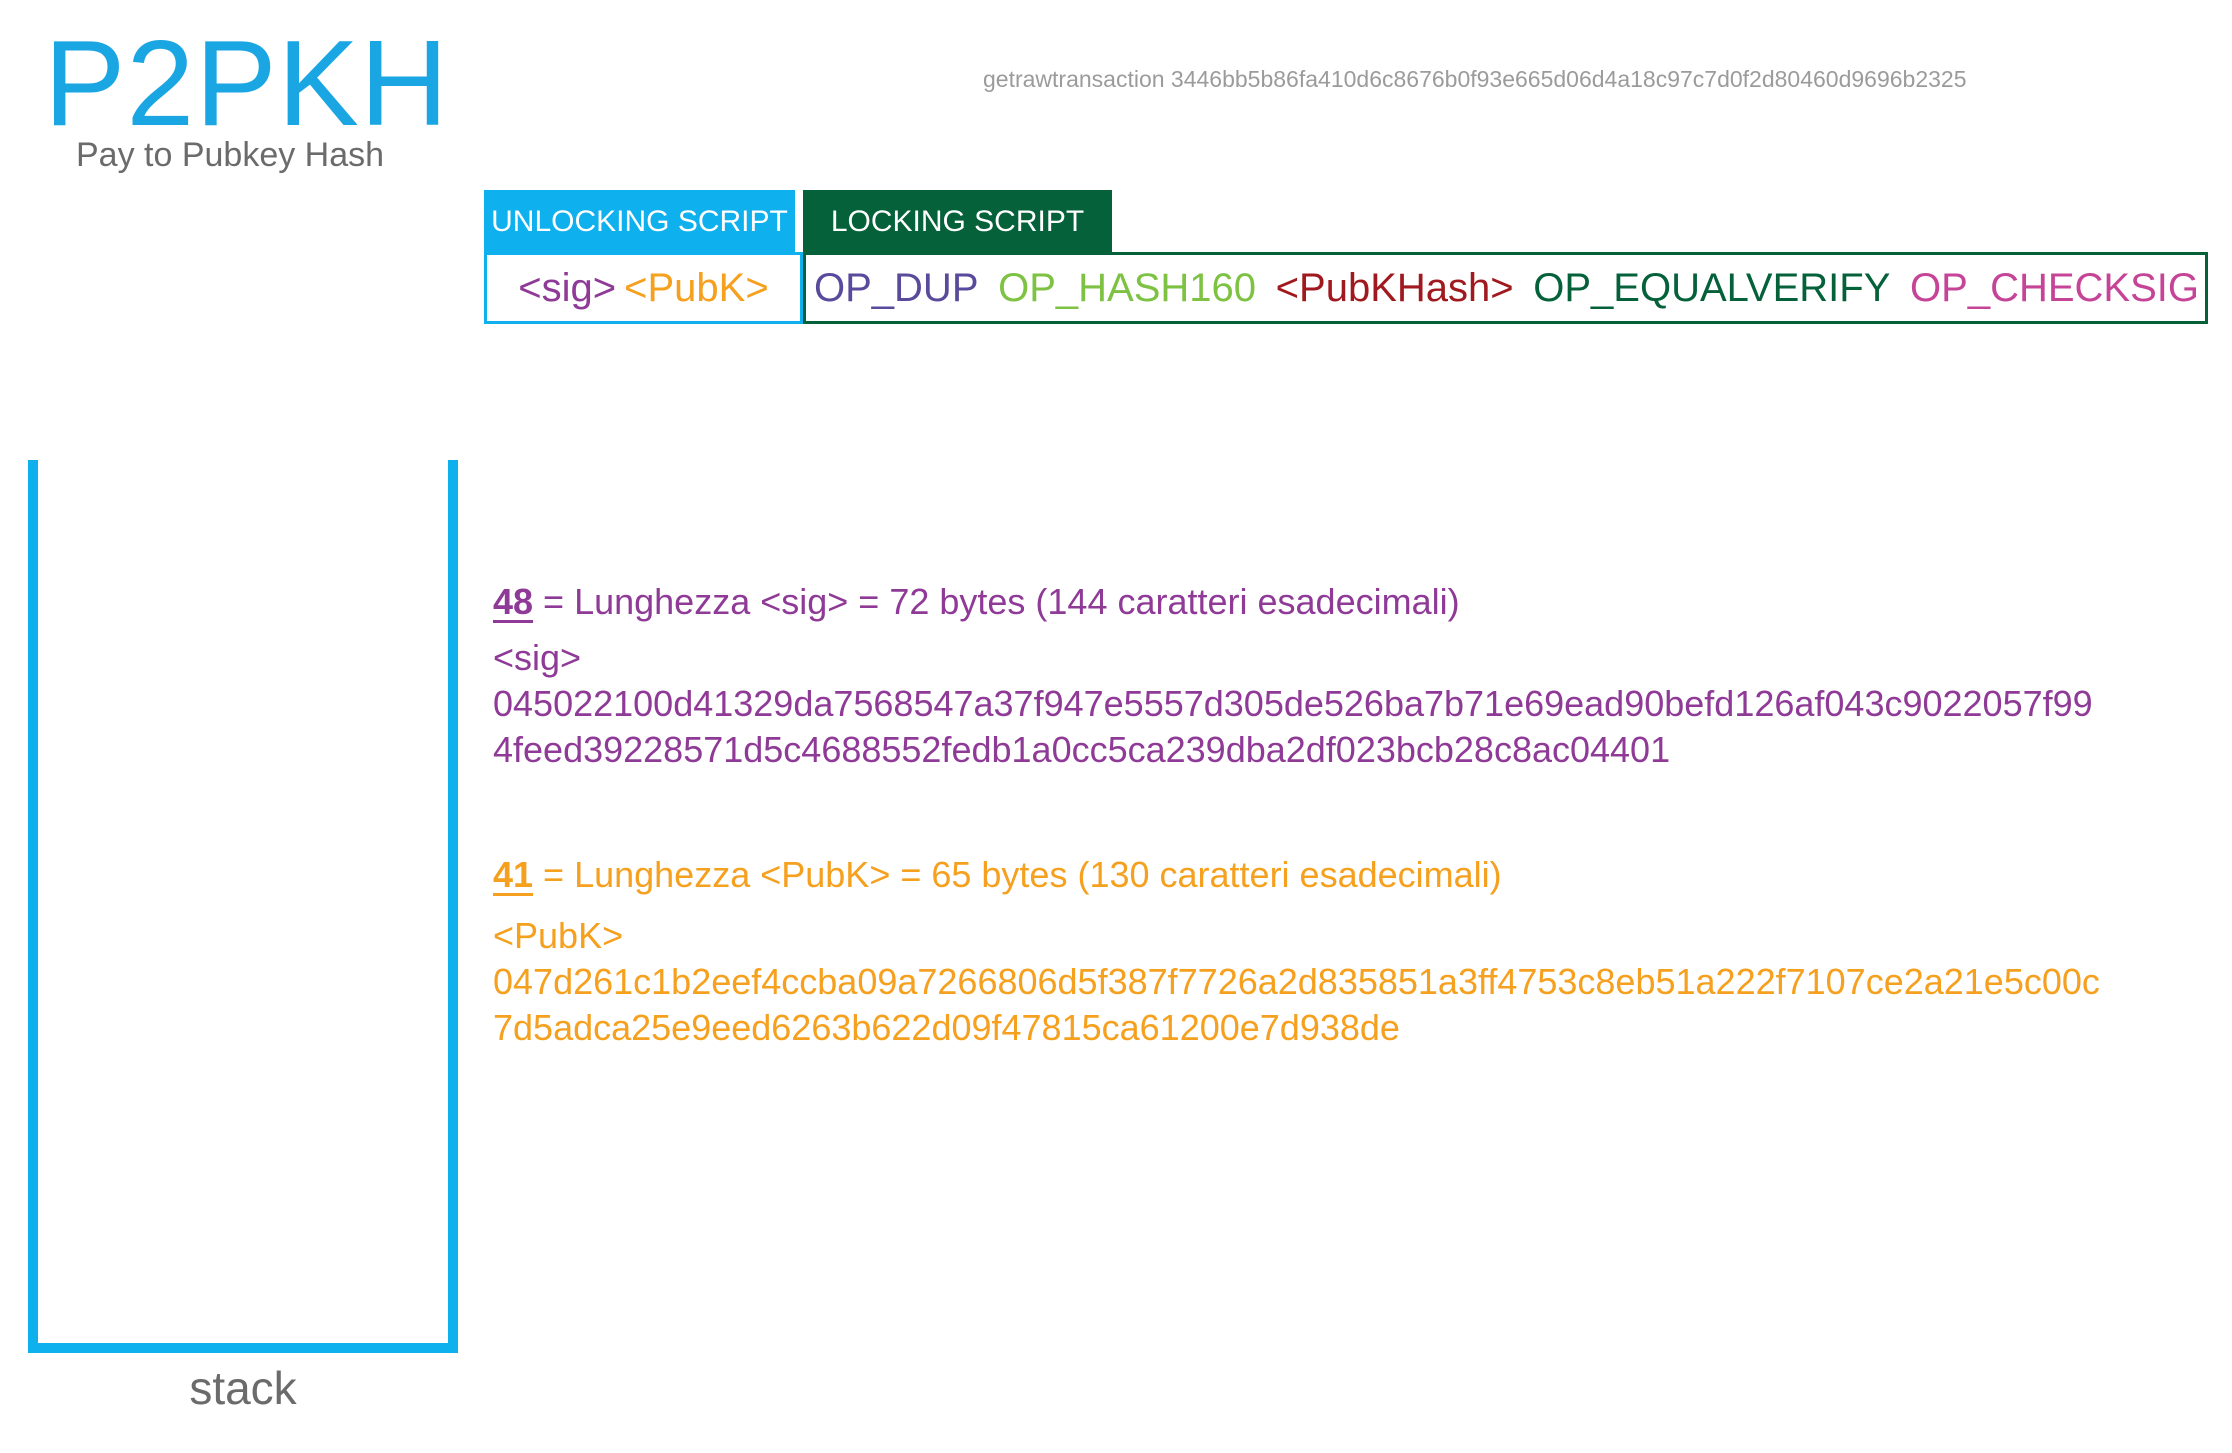 Image resolution: width=2232 pixels, height=1453 pixels. What do you see at coordinates (896, 287) in the screenshot?
I see `token-op-dup: OP_DUP` at bounding box center [896, 287].